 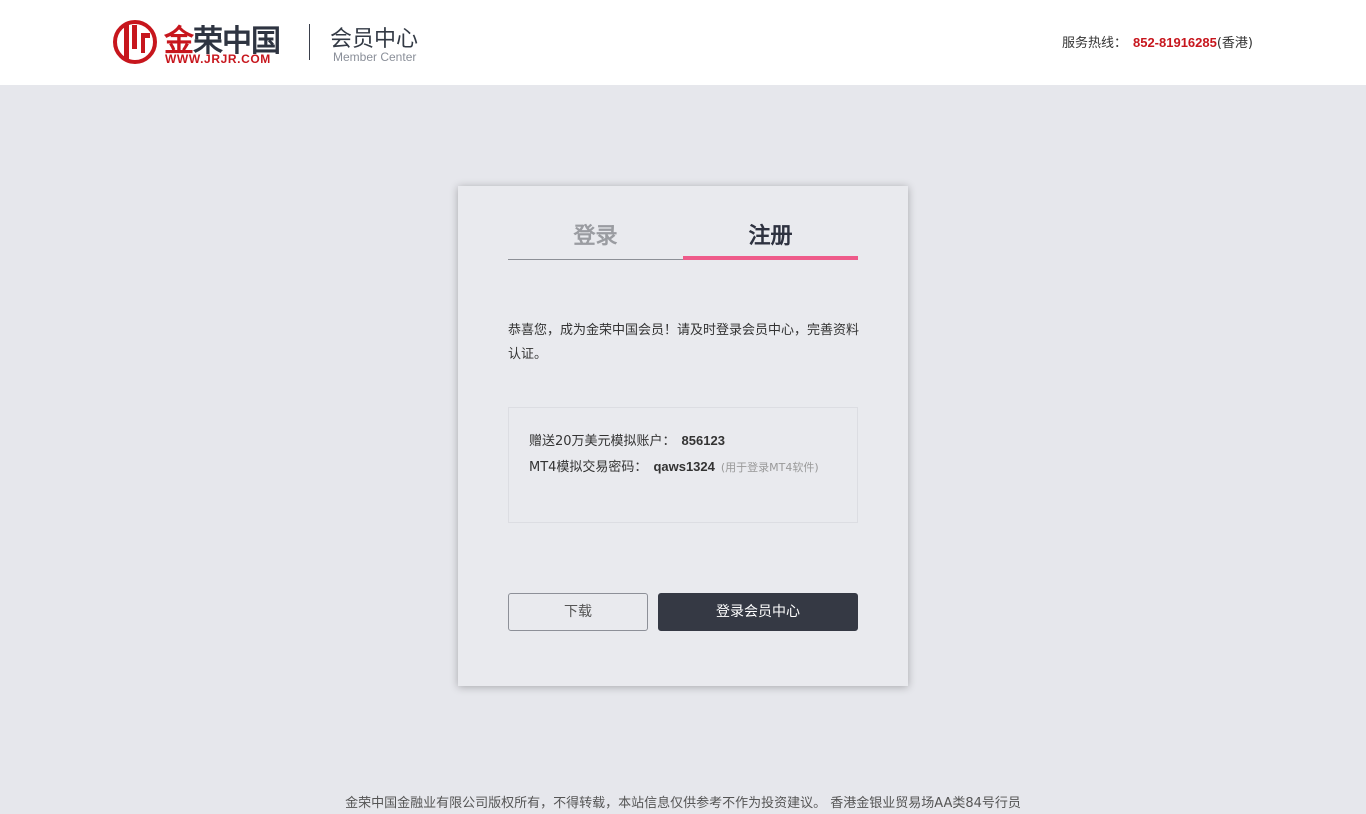 What do you see at coordinates (309, 42) in the screenshot?
I see `header-divider` at bounding box center [309, 42].